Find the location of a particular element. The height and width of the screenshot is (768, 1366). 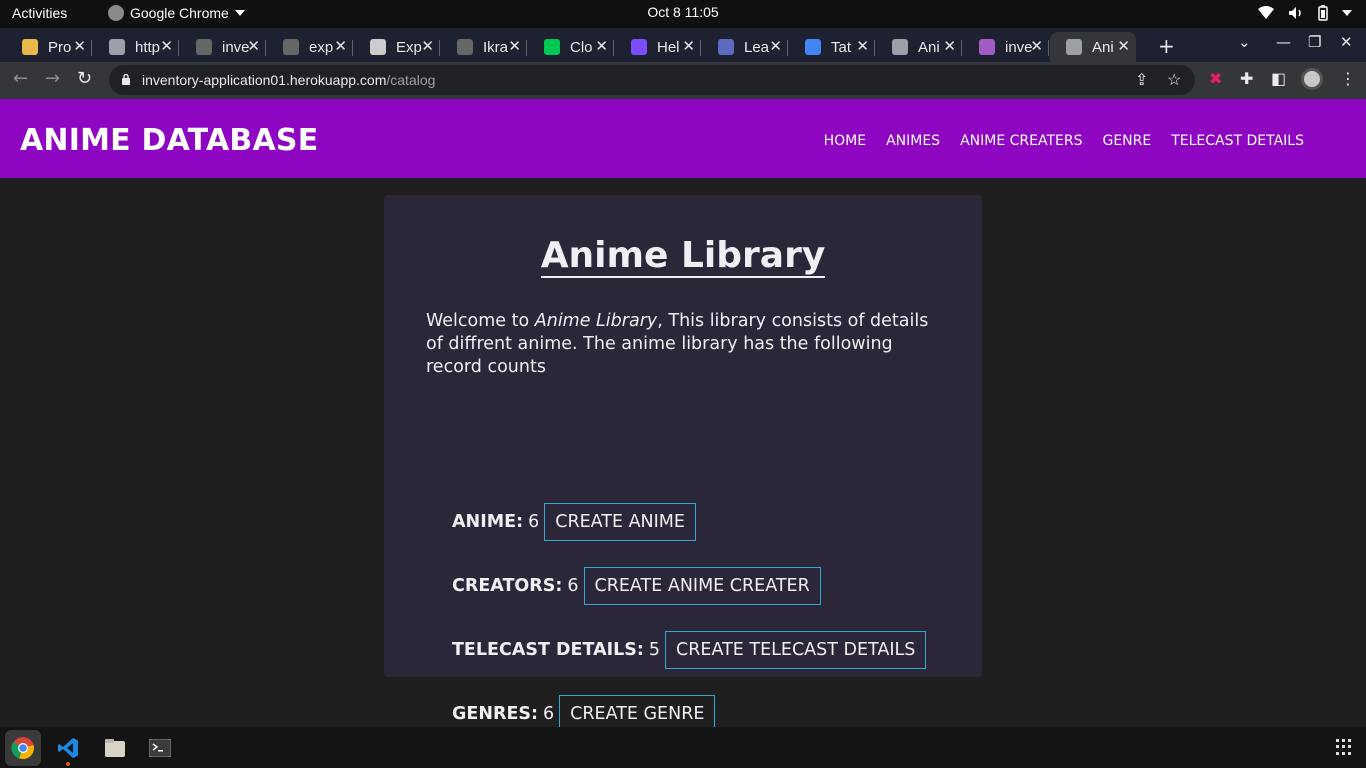

extensions-puzzle-icon: ✚ is located at coordinates (1246, 78).